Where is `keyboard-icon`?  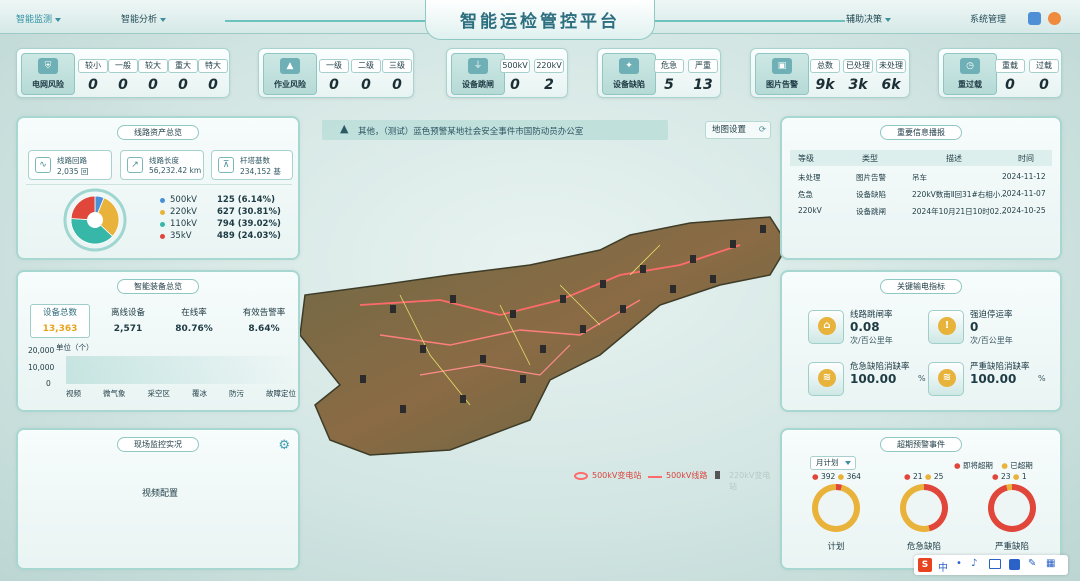
keyboard-icon is located at coordinates (995, 564).